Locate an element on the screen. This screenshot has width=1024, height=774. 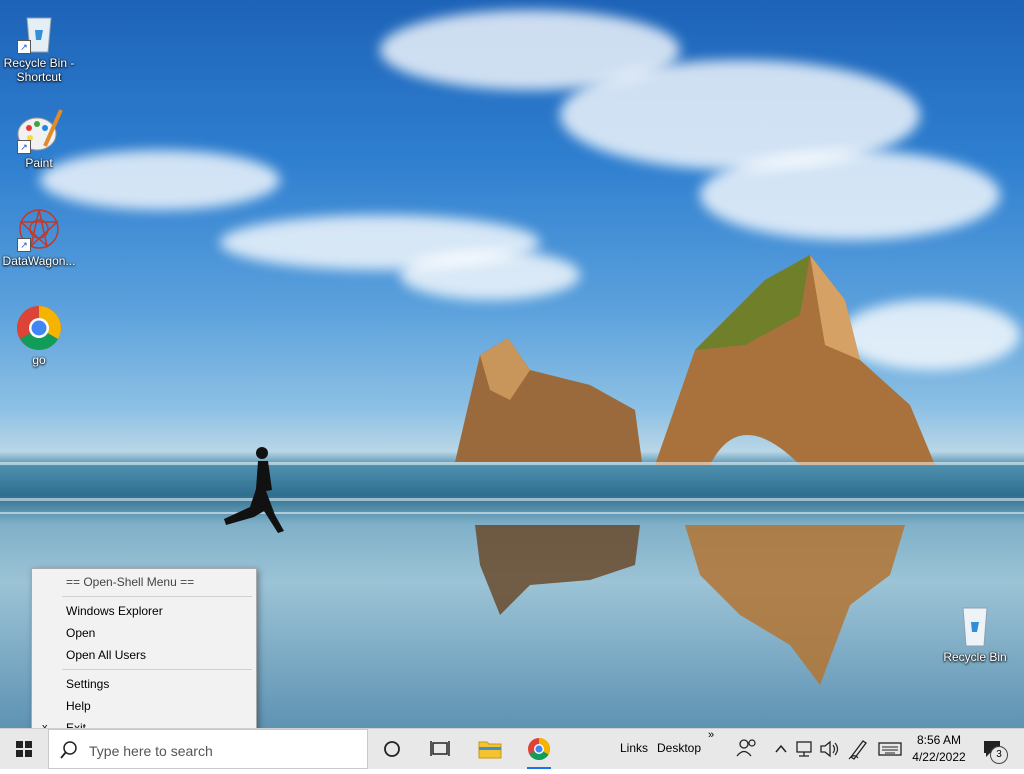
people-icon is located at coordinates (746, 748).